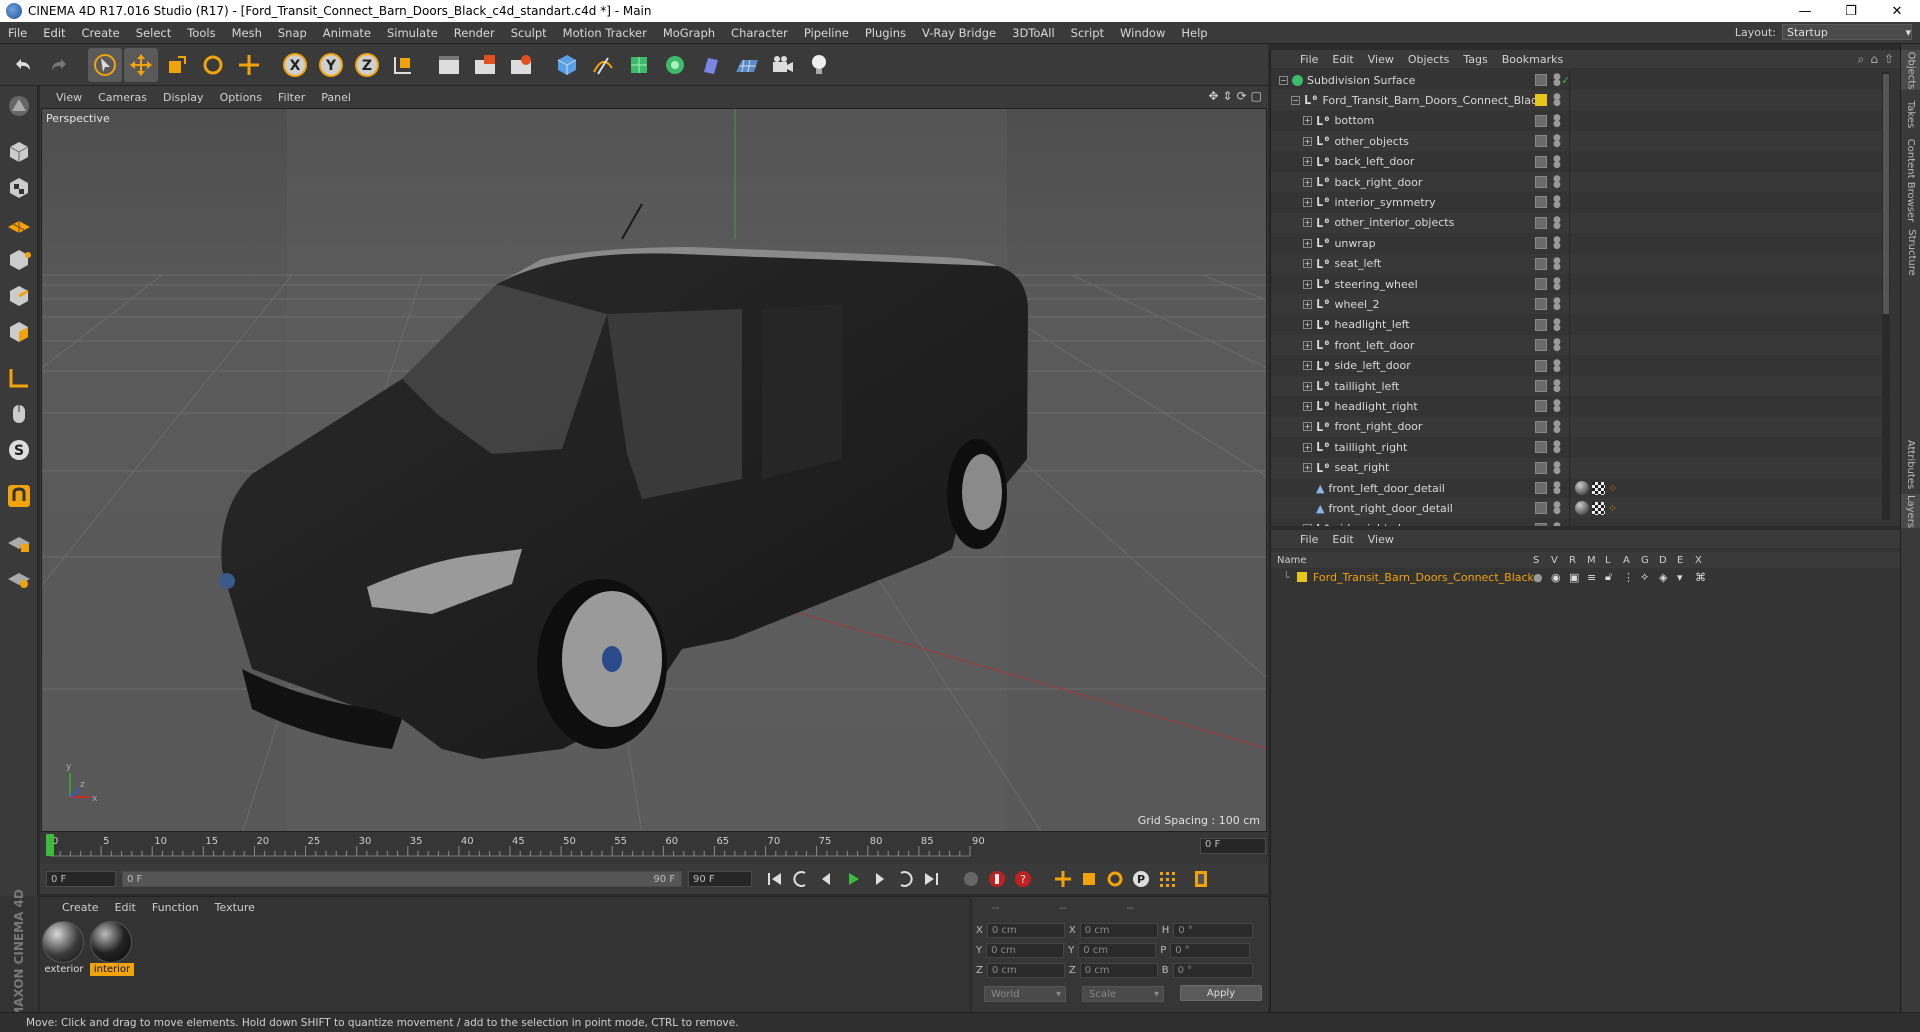 The height and width of the screenshot is (1032, 1920). What do you see at coordinates (1342, 59) in the screenshot?
I see `om-menu-edit: Edit` at bounding box center [1342, 59].